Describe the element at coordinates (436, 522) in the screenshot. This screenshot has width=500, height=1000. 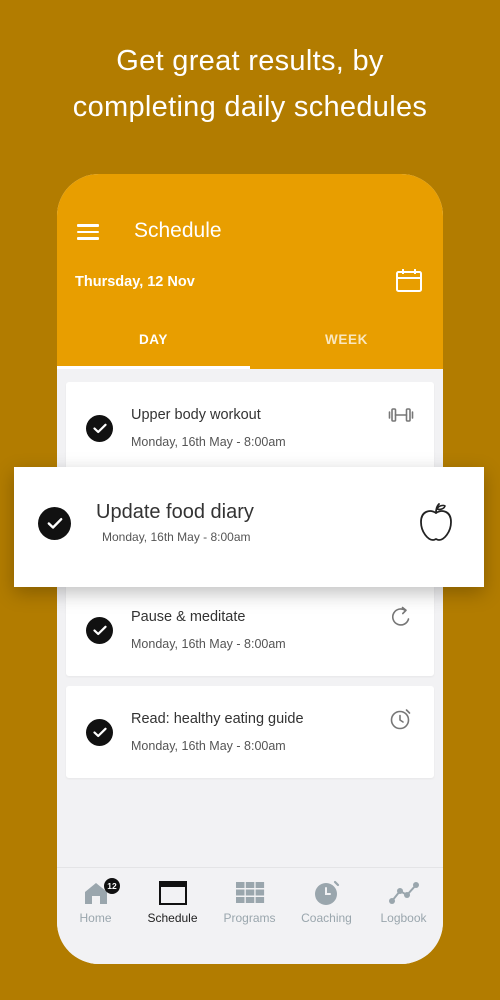
I see `apple-icon` at that location.